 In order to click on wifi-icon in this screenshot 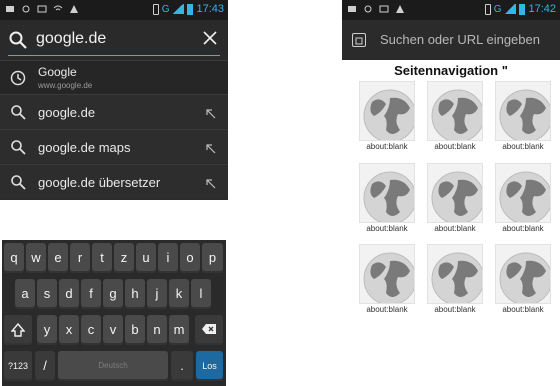, I will do `click(58, 9)`.